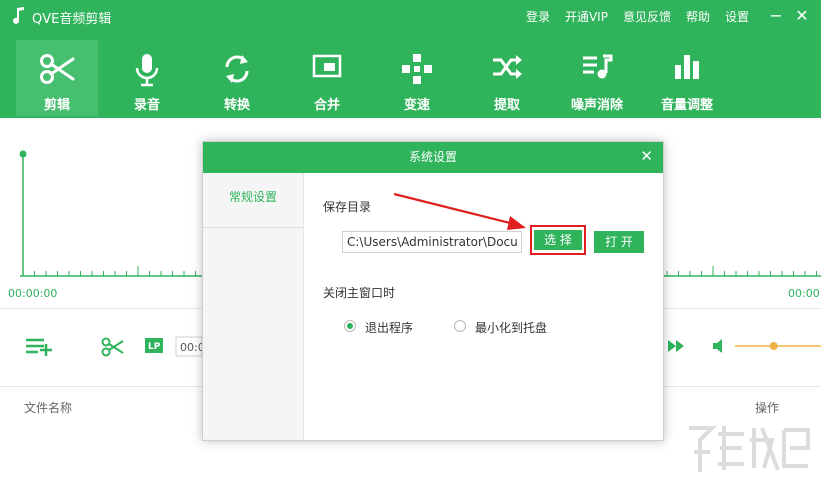  What do you see at coordinates (749, 449) in the screenshot?
I see `watermark-logo` at bounding box center [749, 449].